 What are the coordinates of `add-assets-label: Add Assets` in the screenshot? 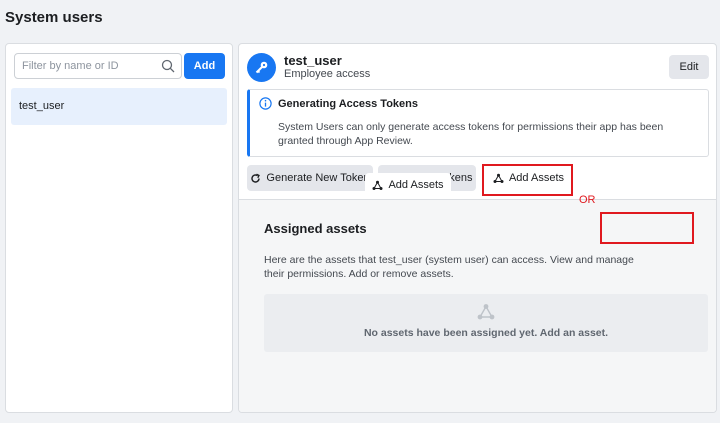 It's located at (416, 185).